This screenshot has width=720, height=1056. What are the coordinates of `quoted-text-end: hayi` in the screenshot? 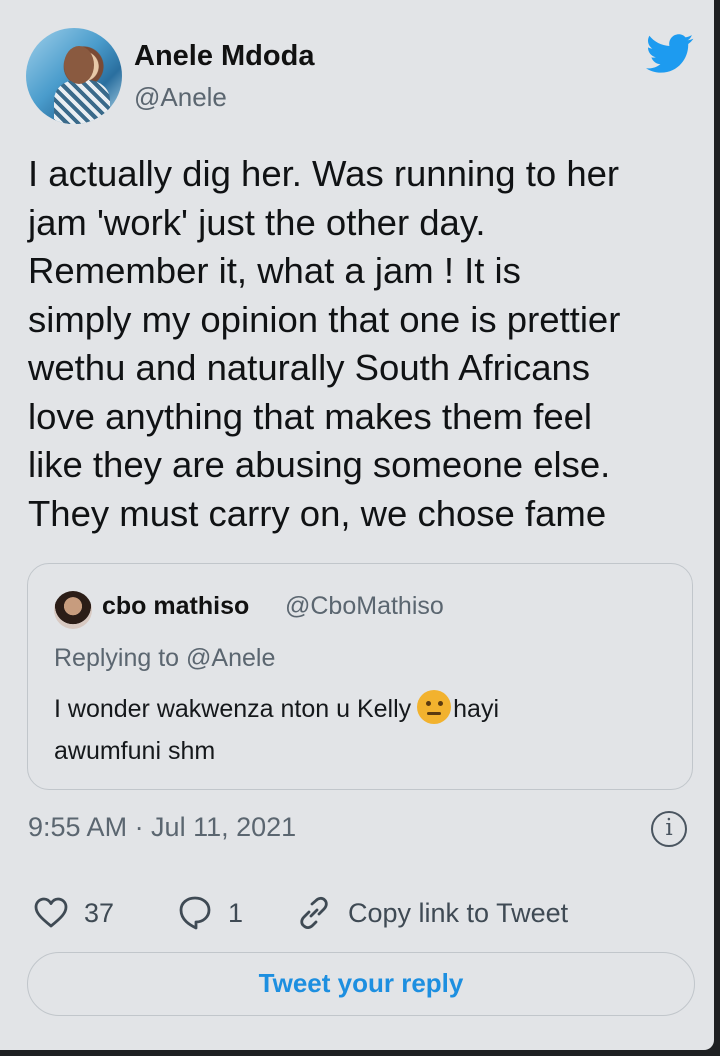 It's located at (476, 709).